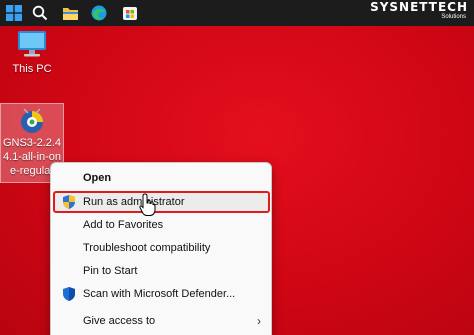 This screenshot has height=335, width=474. I want to click on menu-item-troubleshoot-compatibility: Troubleshoot compatibility, so click(161, 248).